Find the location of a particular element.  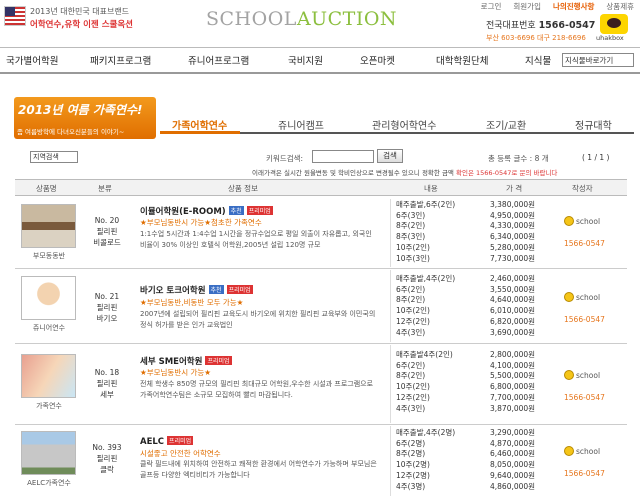

kakaotalk-icon is located at coordinates (614, 24).